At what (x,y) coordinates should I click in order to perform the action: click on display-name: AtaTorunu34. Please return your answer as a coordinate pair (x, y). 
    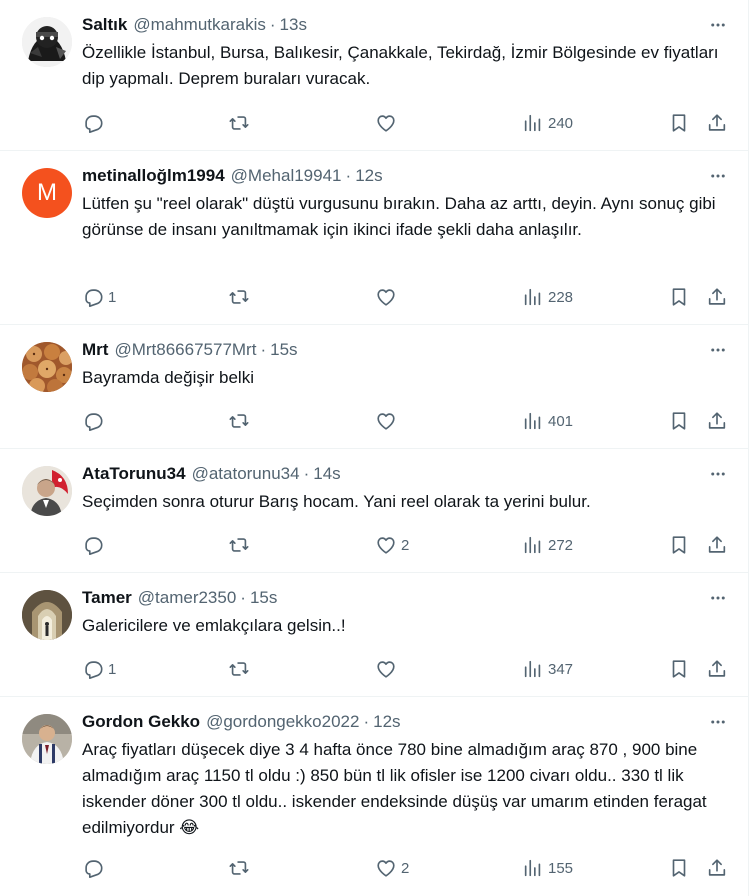
    Looking at the image, I should click on (134, 474).